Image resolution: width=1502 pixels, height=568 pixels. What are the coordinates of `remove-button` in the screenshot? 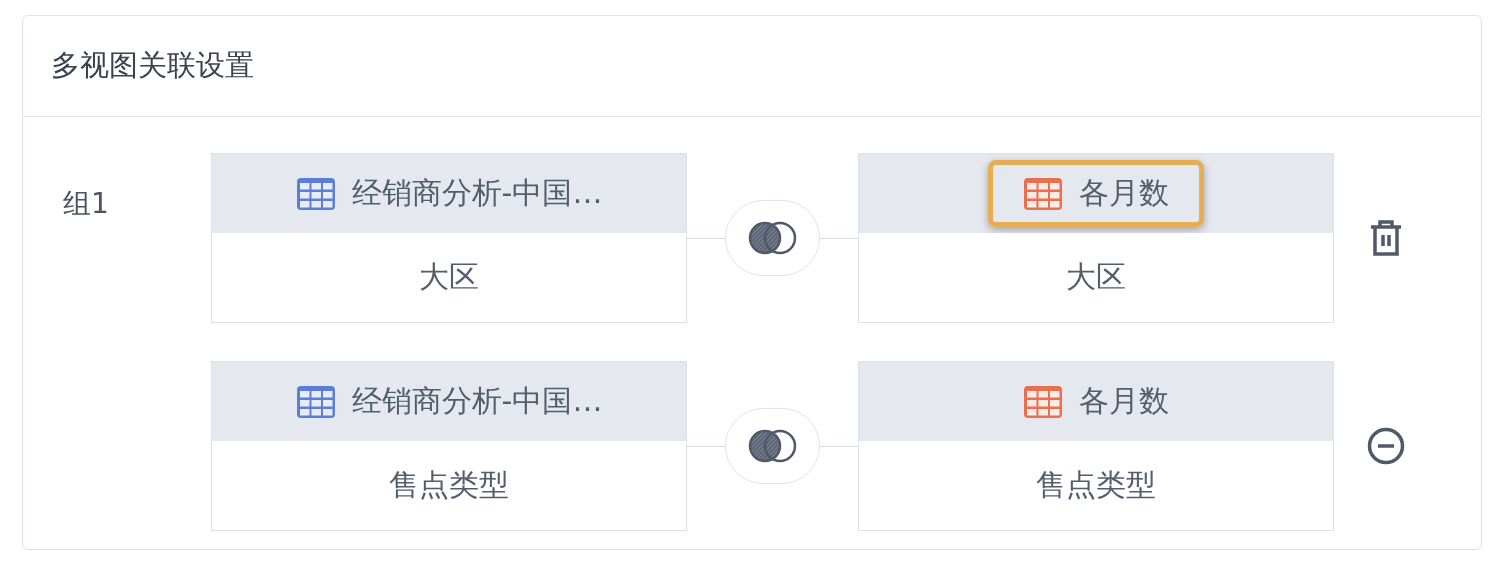 It's located at (1386, 446).